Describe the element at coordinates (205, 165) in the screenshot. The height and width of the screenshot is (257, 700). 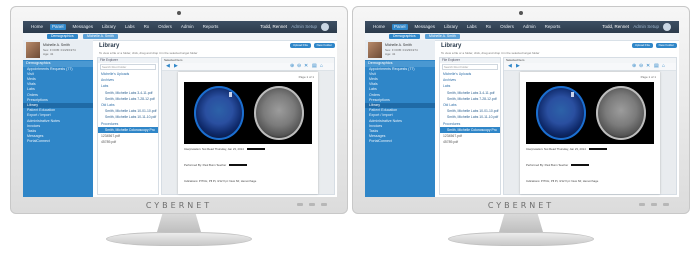
I see `doc-line-2-text: Performed By: Paul Bunn Teacher` at that location.